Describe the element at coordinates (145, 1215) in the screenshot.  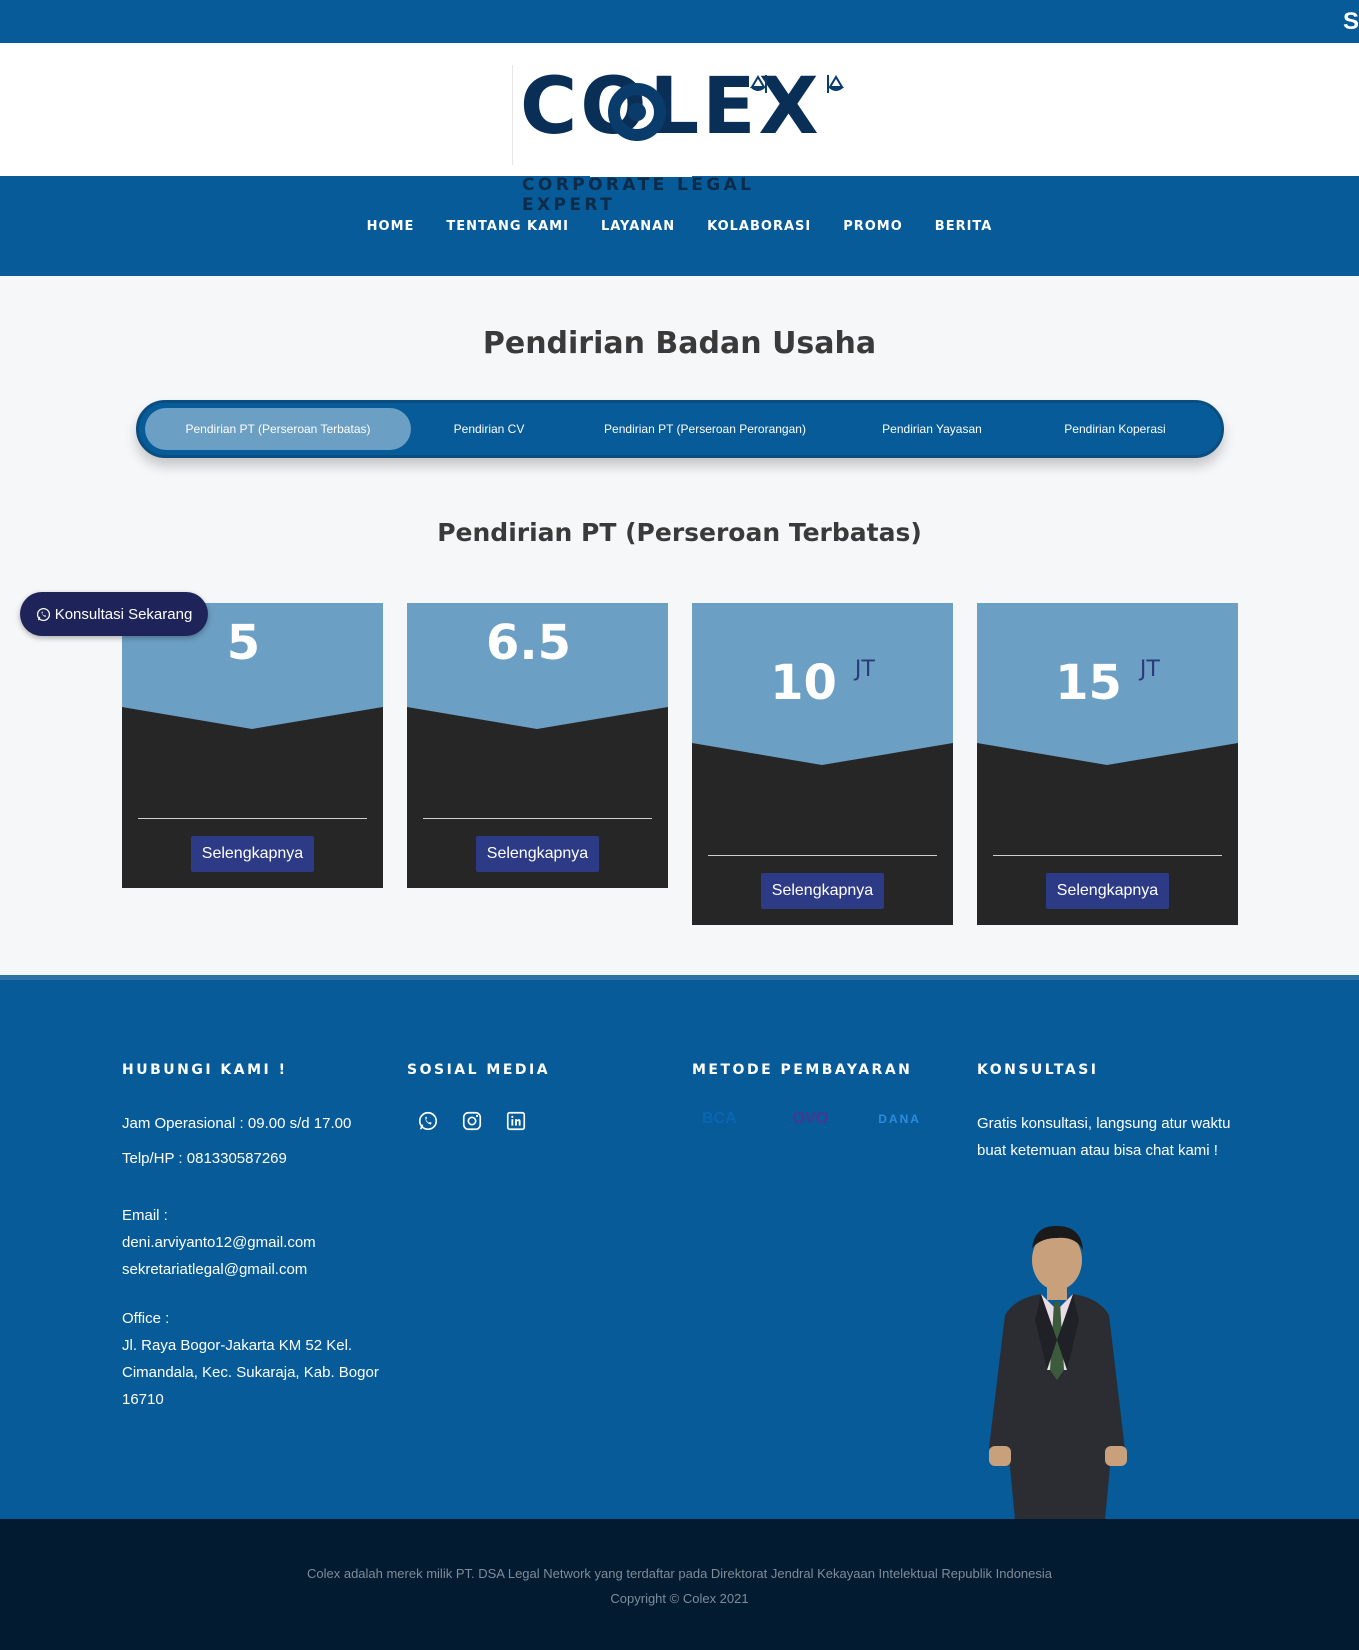
I see `email-label: Email :` at that location.